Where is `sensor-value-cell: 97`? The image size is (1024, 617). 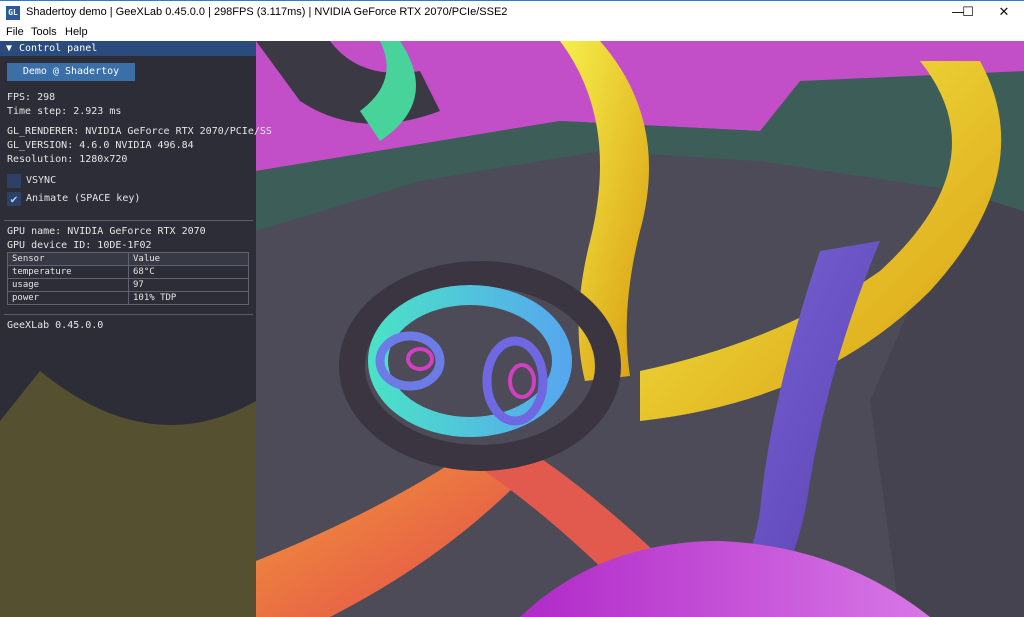 sensor-value-cell: 97 is located at coordinates (188, 285).